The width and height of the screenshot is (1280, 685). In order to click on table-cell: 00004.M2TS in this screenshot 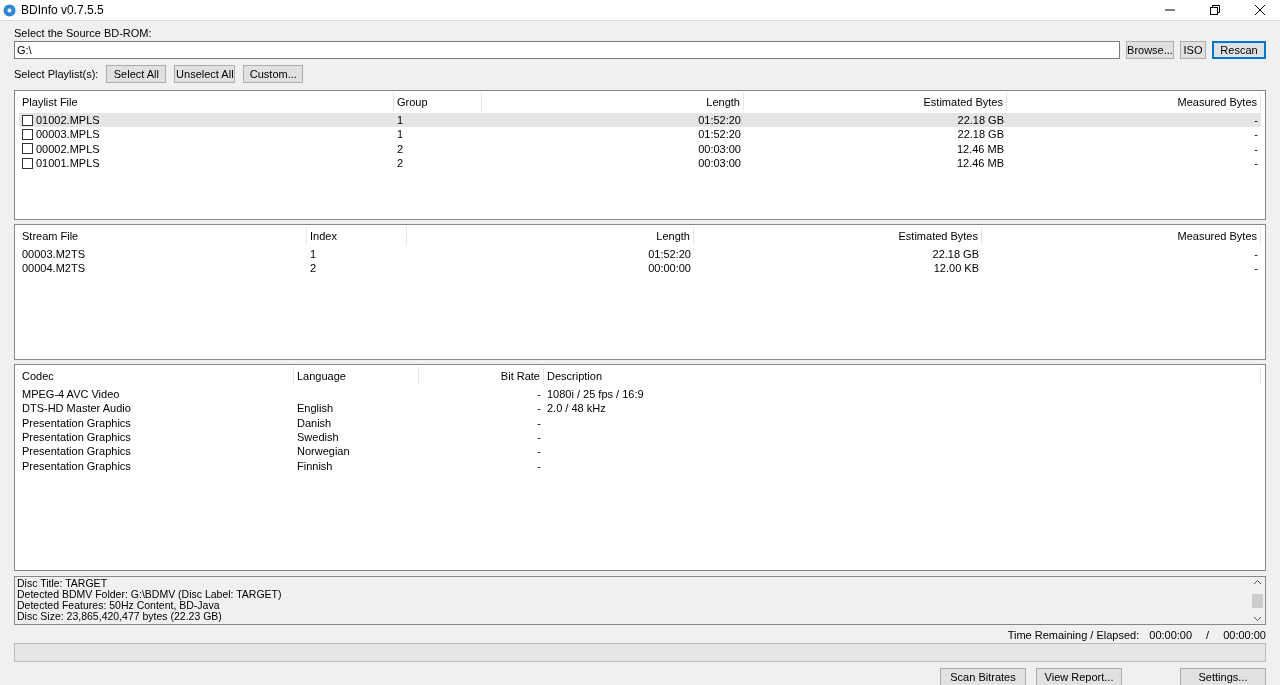, I will do `click(53, 268)`.